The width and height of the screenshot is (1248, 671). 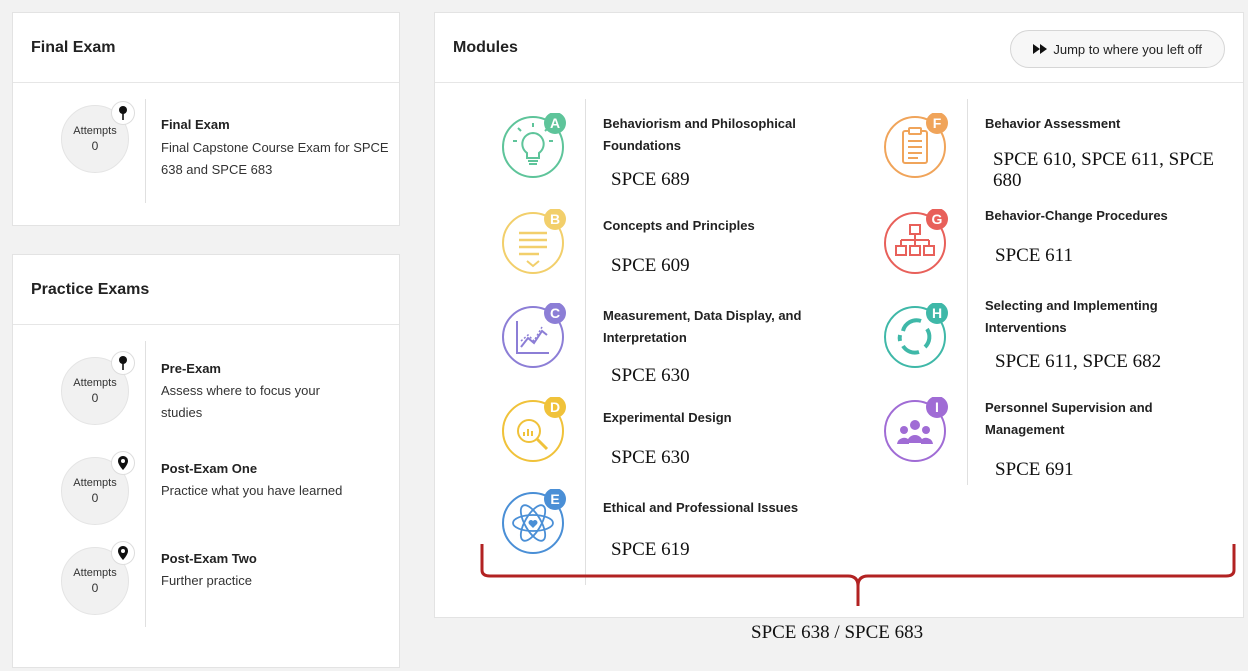 I want to click on module-title: Behavior-Change Procedures, so click(x=1100, y=216).